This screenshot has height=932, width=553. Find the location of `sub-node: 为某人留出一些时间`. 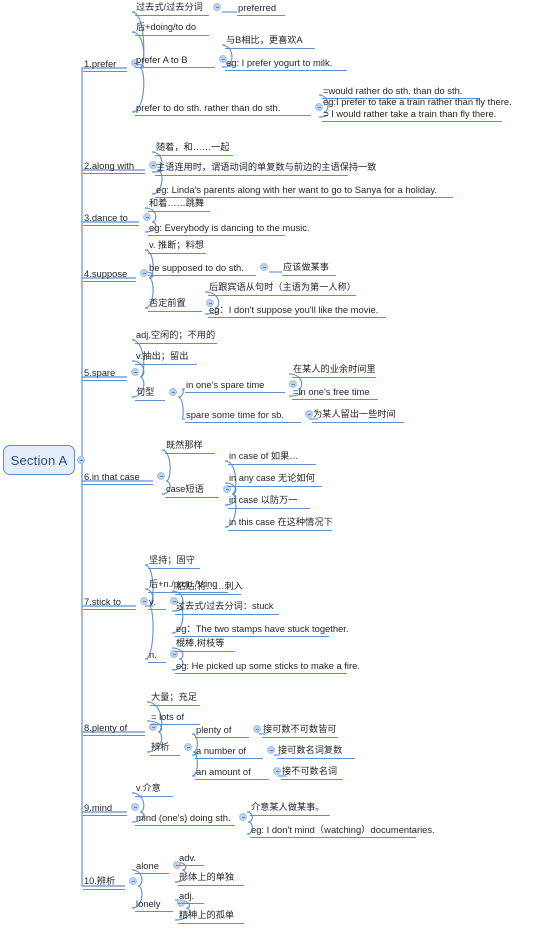

sub-node: 为某人留出一些时间 is located at coordinates (358, 416).